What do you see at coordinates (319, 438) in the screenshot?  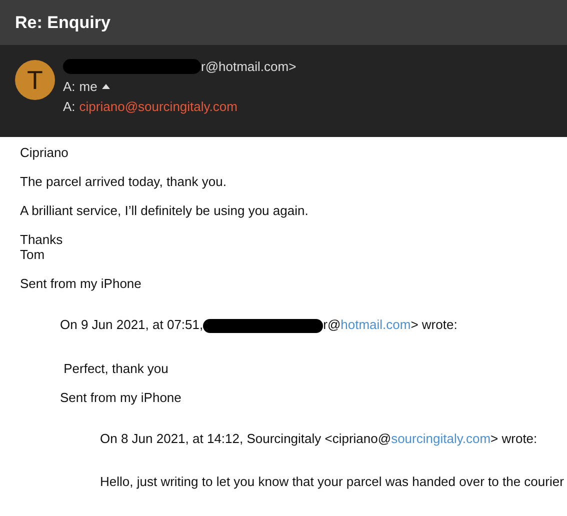 I see `quote-attribution: On 8 Jun 2021, at 14:12, Sourcingitaly <cipriano@sourcingitaly.com> wrote:` at bounding box center [319, 438].